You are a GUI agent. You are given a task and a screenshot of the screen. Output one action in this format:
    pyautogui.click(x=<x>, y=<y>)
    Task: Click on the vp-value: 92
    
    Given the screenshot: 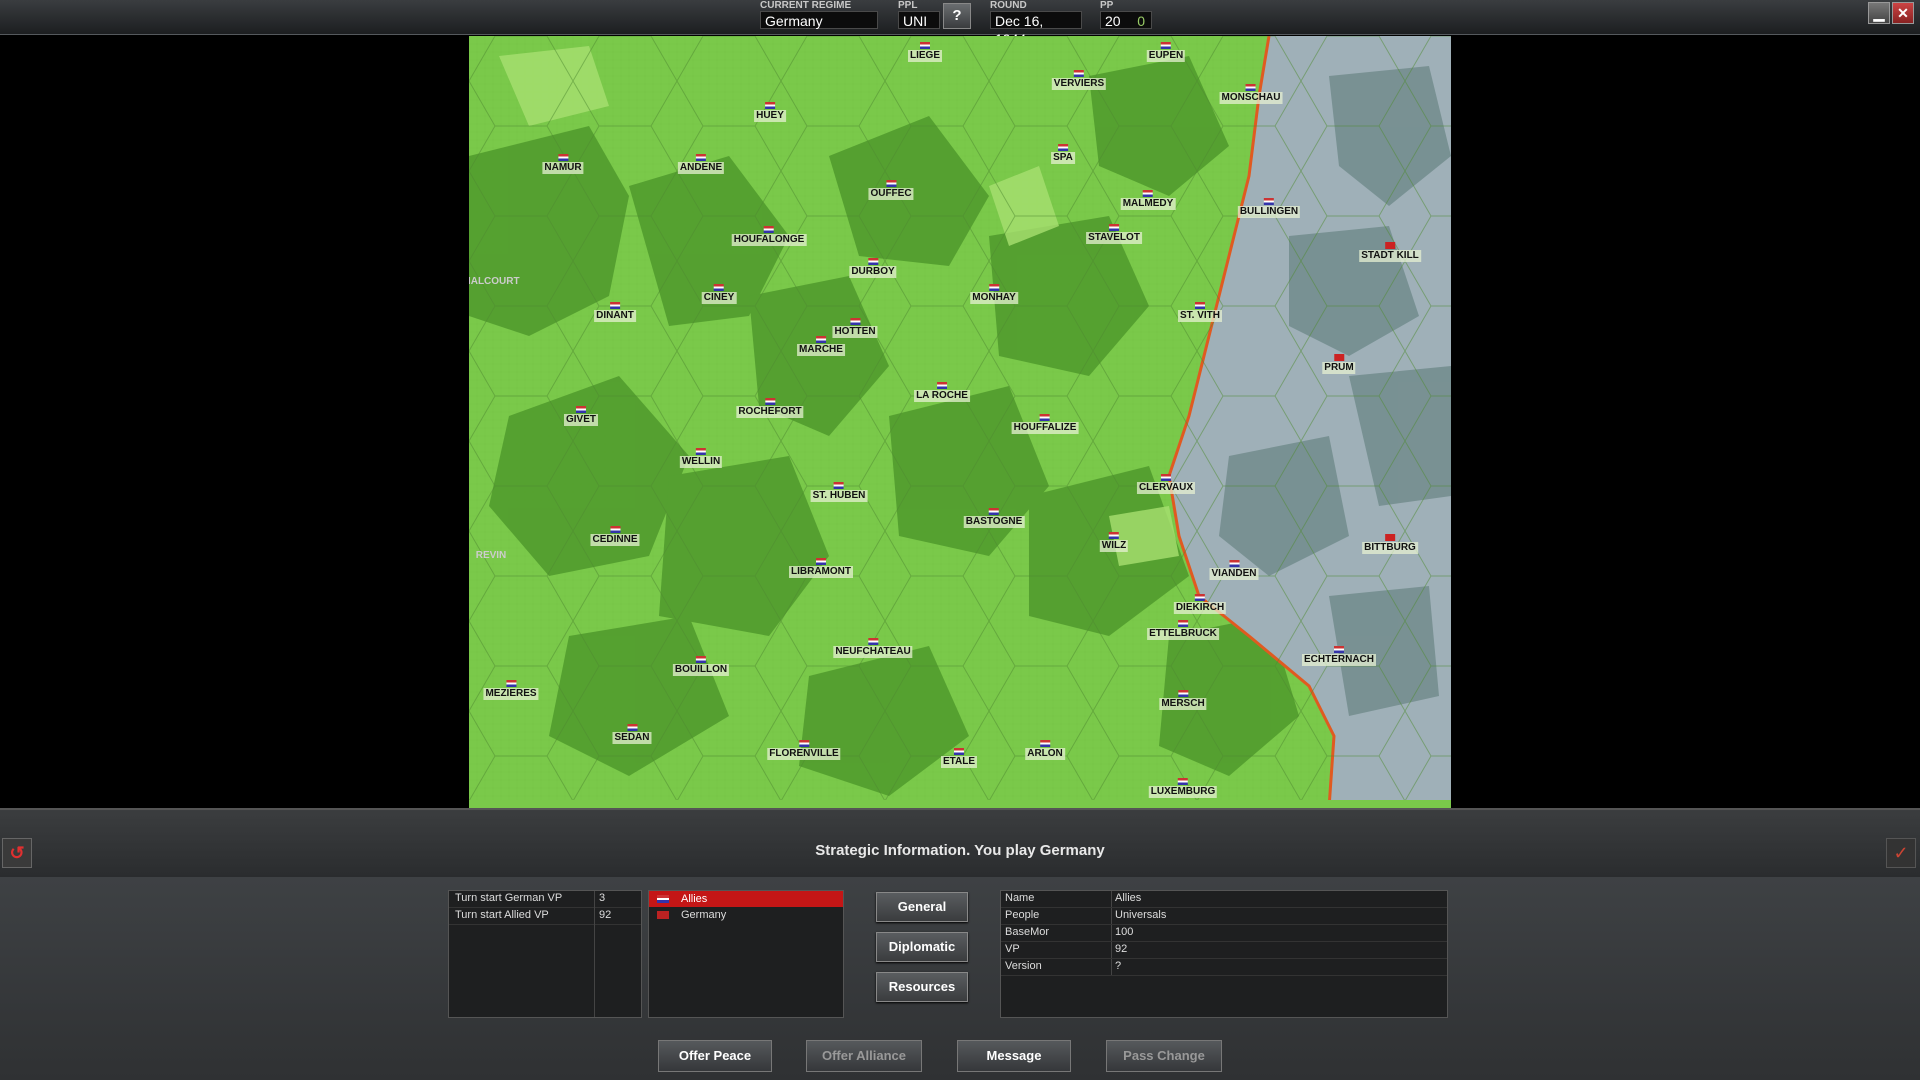 What is the action you would take?
    pyautogui.click(x=605, y=915)
    